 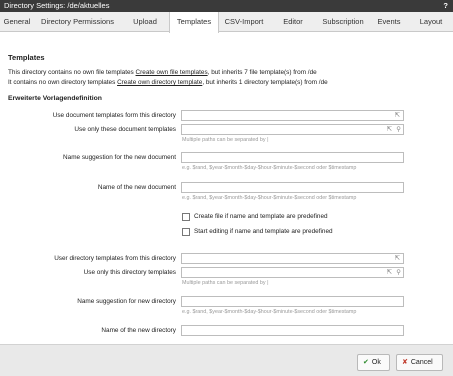 What do you see at coordinates (389, 22) in the screenshot?
I see `tab-events: Events` at bounding box center [389, 22].